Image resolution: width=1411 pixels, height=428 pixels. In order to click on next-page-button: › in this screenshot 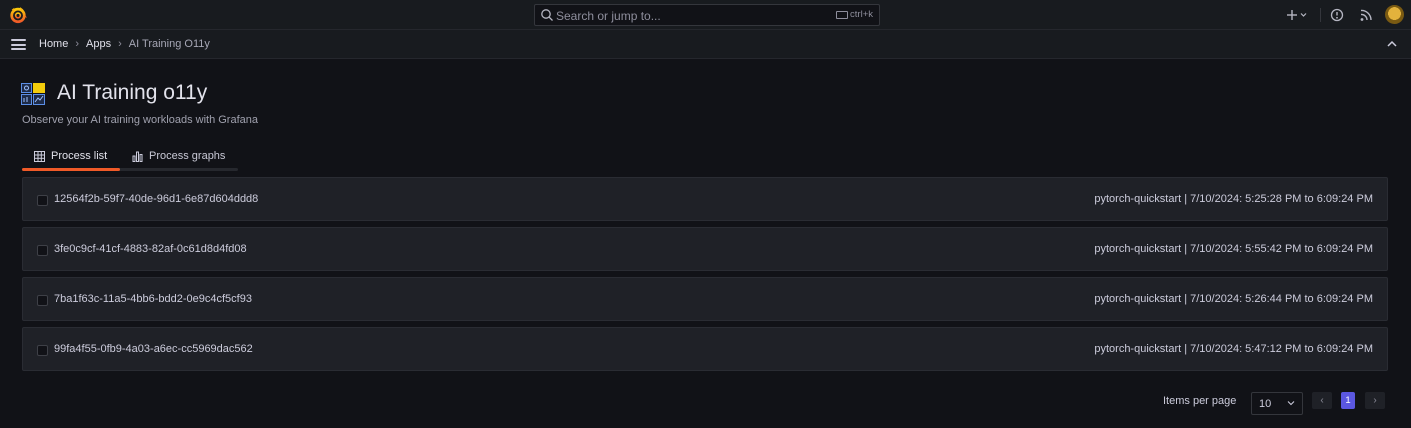, I will do `click(1375, 400)`.